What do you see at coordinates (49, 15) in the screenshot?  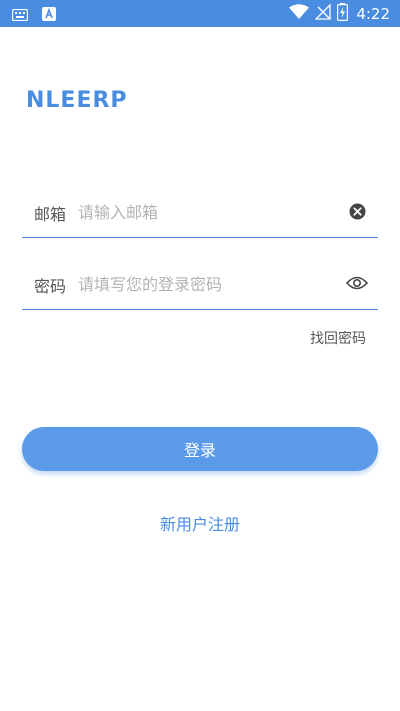 I see `text-a-icon` at bounding box center [49, 15].